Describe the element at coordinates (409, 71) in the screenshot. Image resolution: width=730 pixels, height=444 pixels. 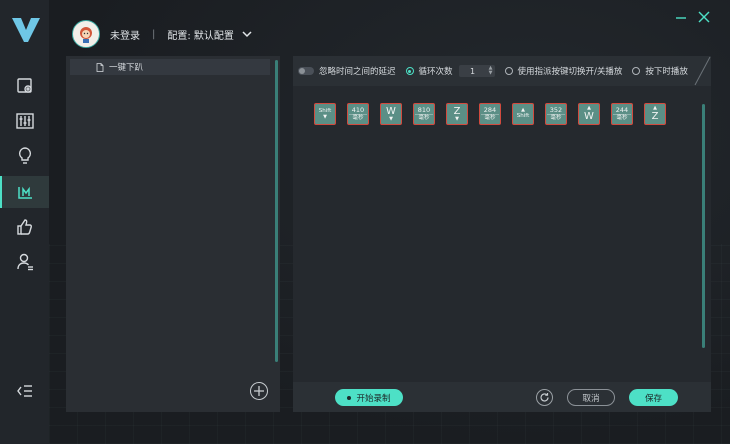
I see `loop-count-radio` at that location.